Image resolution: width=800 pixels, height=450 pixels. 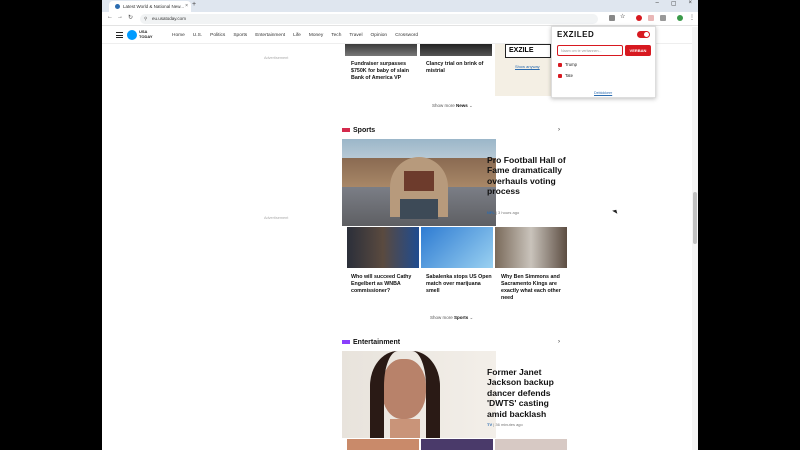 I want to click on url-text: eu.usatoday.com, so click(x=169, y=18).